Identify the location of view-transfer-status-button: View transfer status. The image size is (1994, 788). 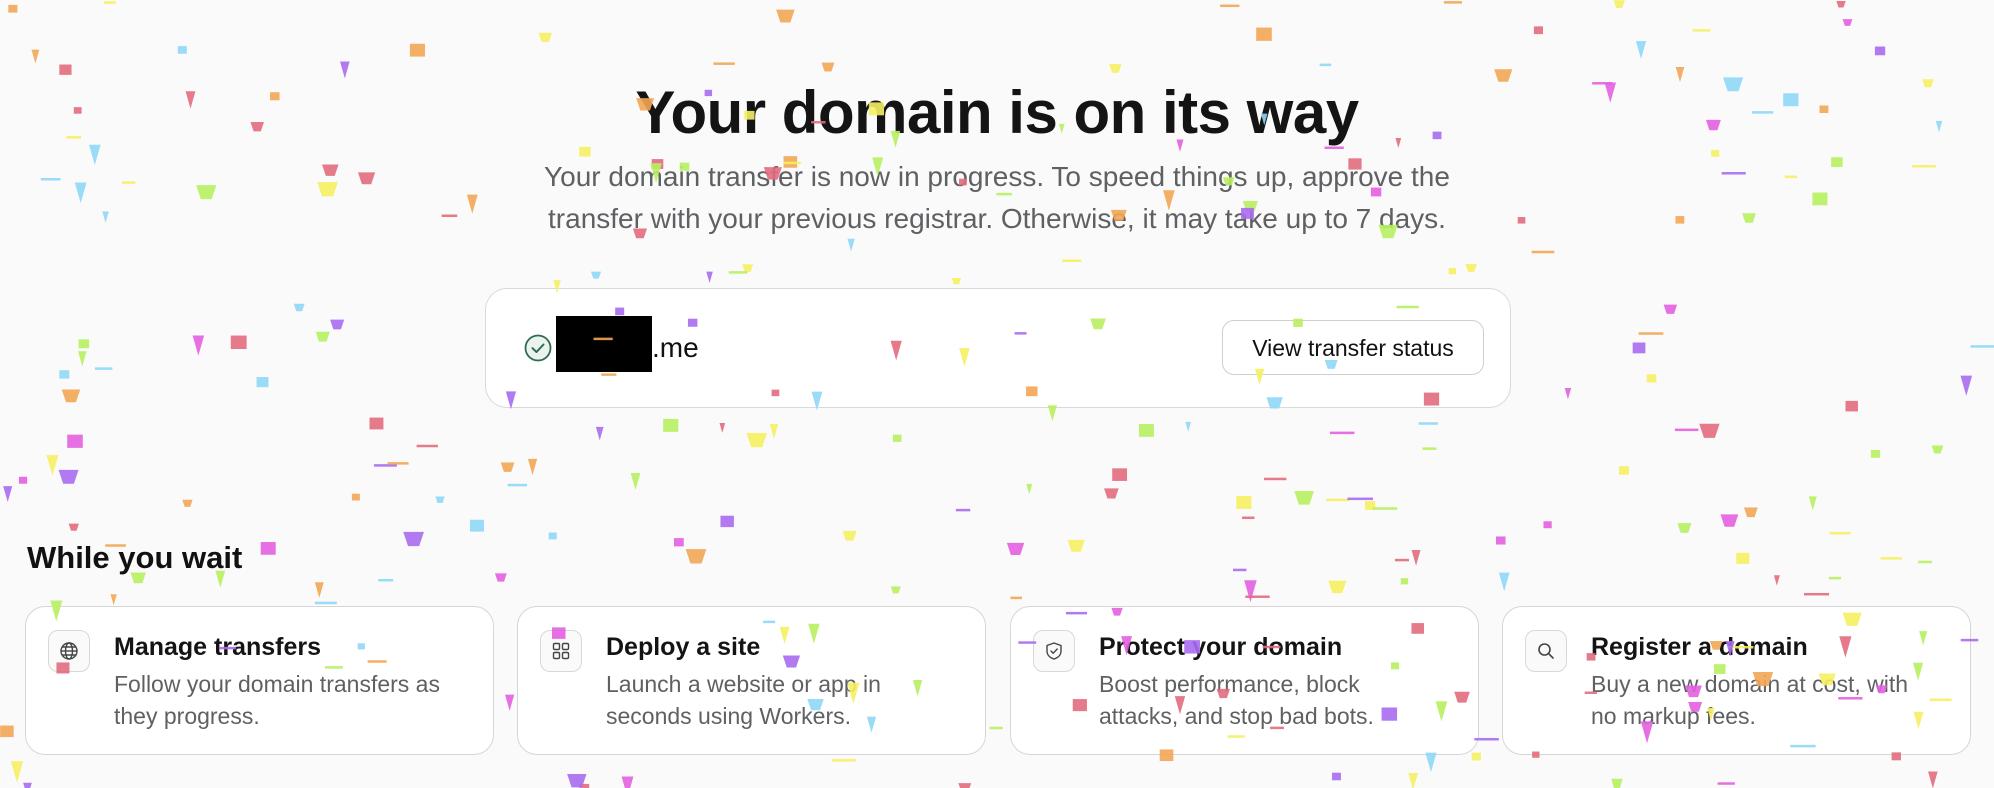
(1353, 347).